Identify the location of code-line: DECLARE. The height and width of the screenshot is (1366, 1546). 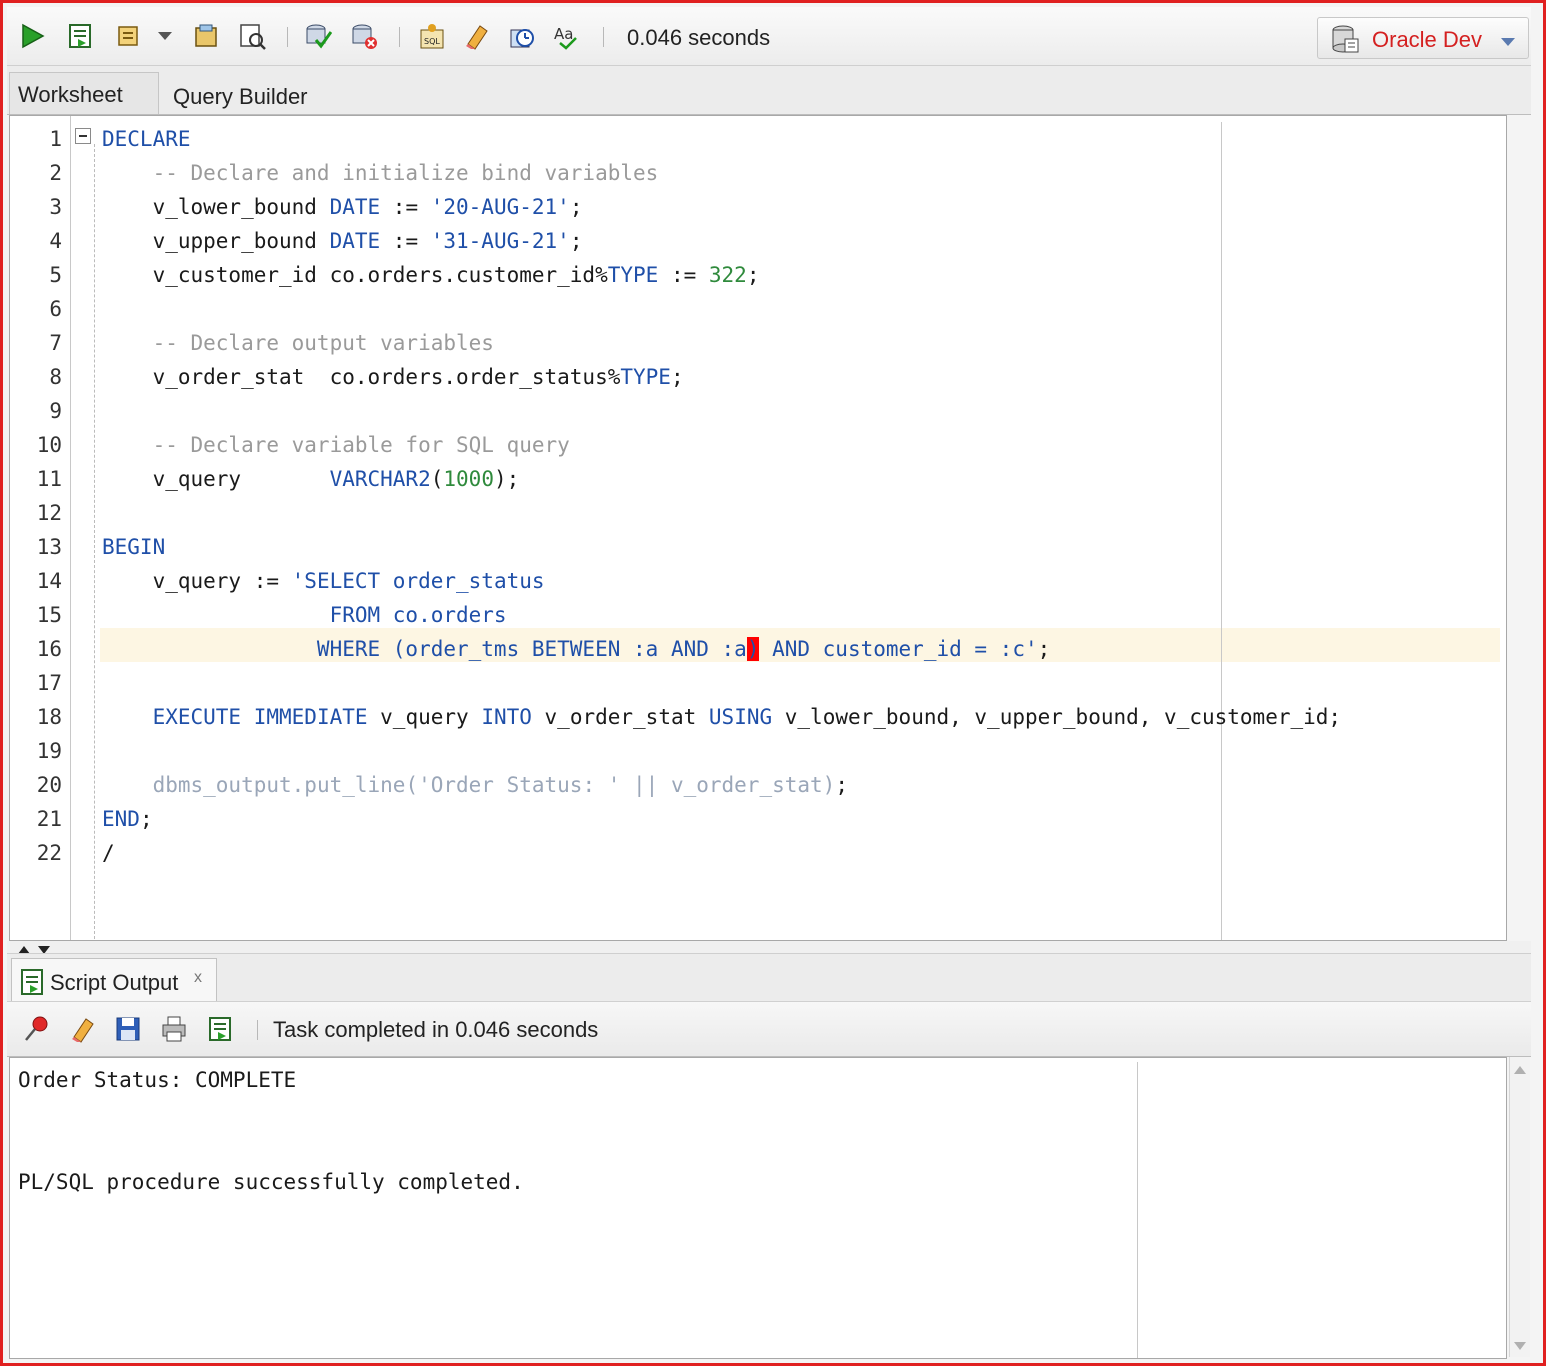
(146, 139).